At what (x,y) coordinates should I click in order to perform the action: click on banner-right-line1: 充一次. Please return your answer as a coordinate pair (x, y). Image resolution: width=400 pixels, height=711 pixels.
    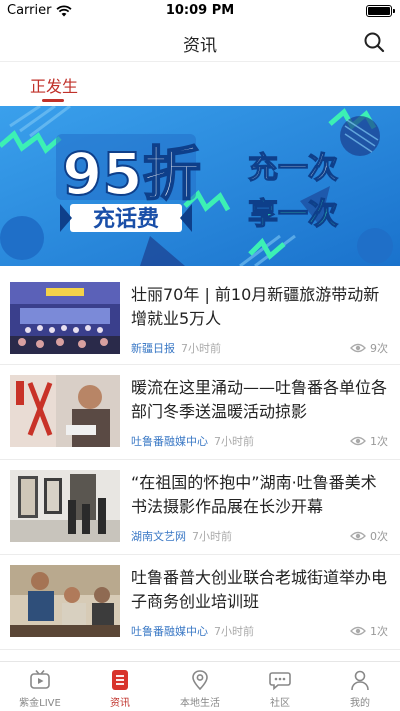
    Looking at the image, I should click on (293, 168).